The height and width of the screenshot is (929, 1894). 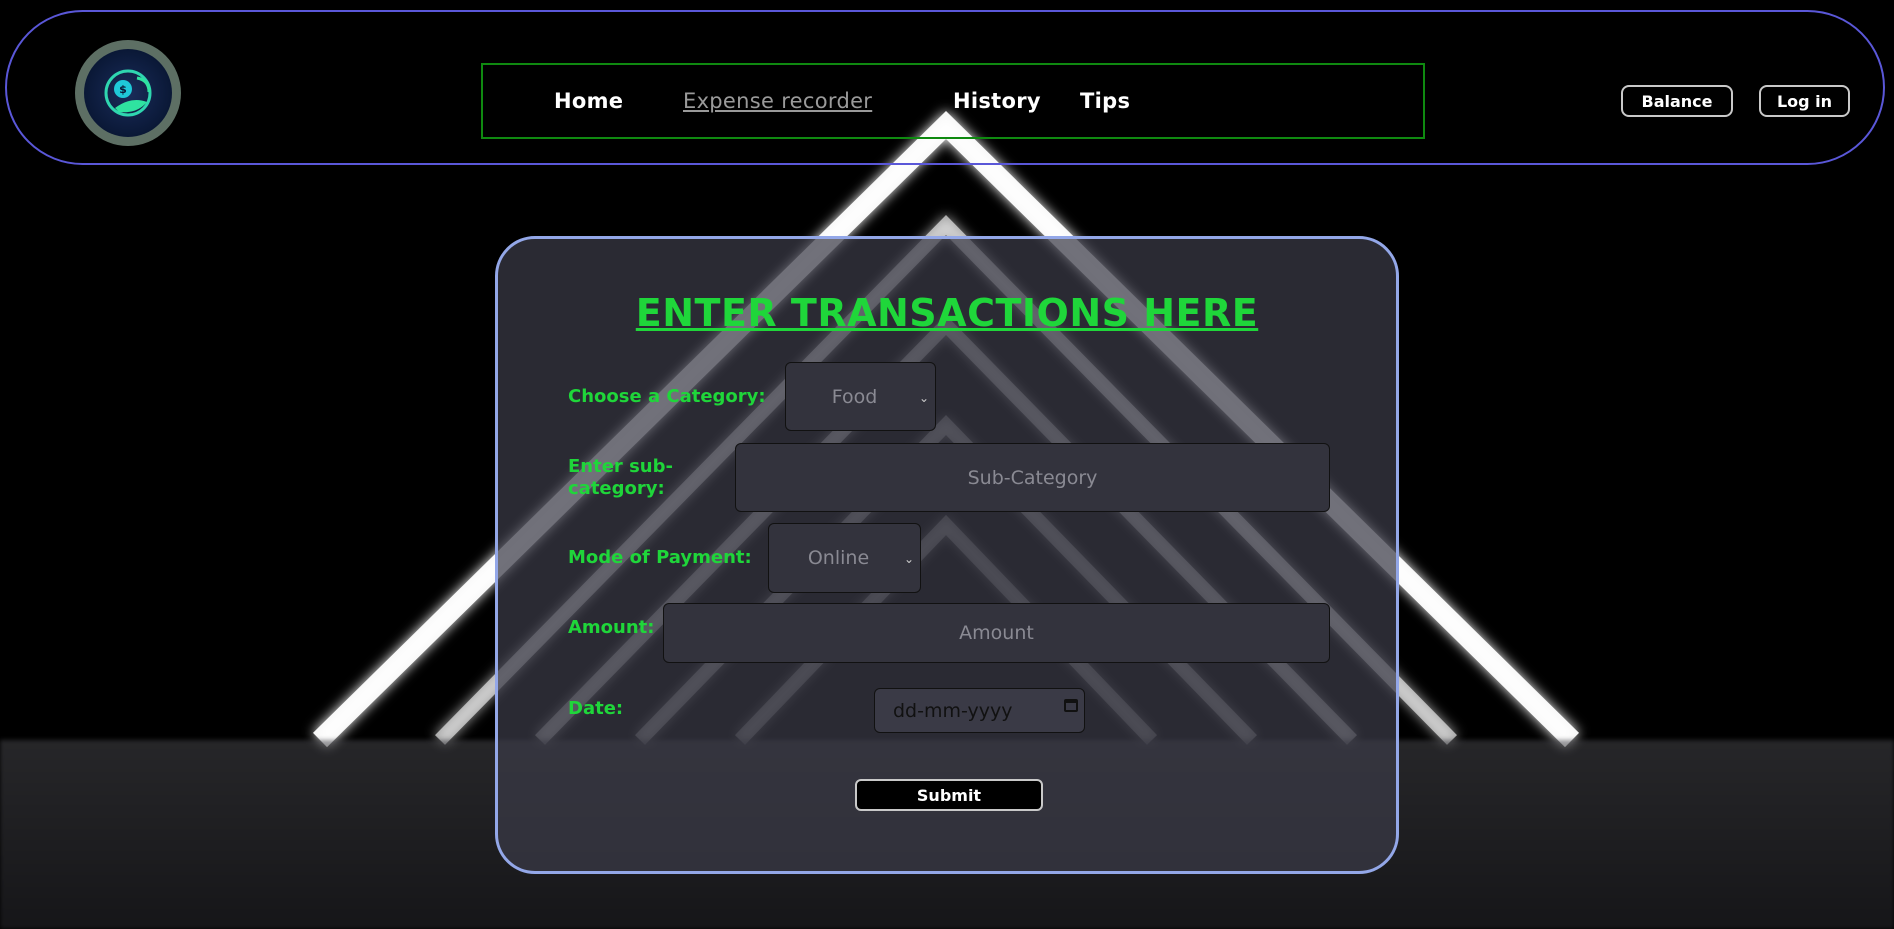 I want to click on nav-expense-recorder: Expense recorder, so click(x=777, y=101).